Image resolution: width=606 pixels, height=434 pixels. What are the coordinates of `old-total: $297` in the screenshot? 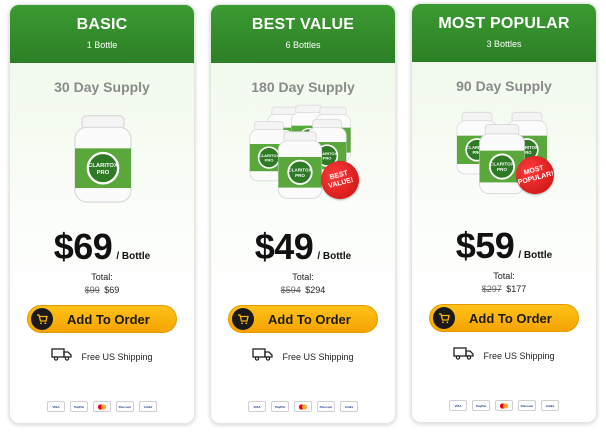 It's located at (491, 289).